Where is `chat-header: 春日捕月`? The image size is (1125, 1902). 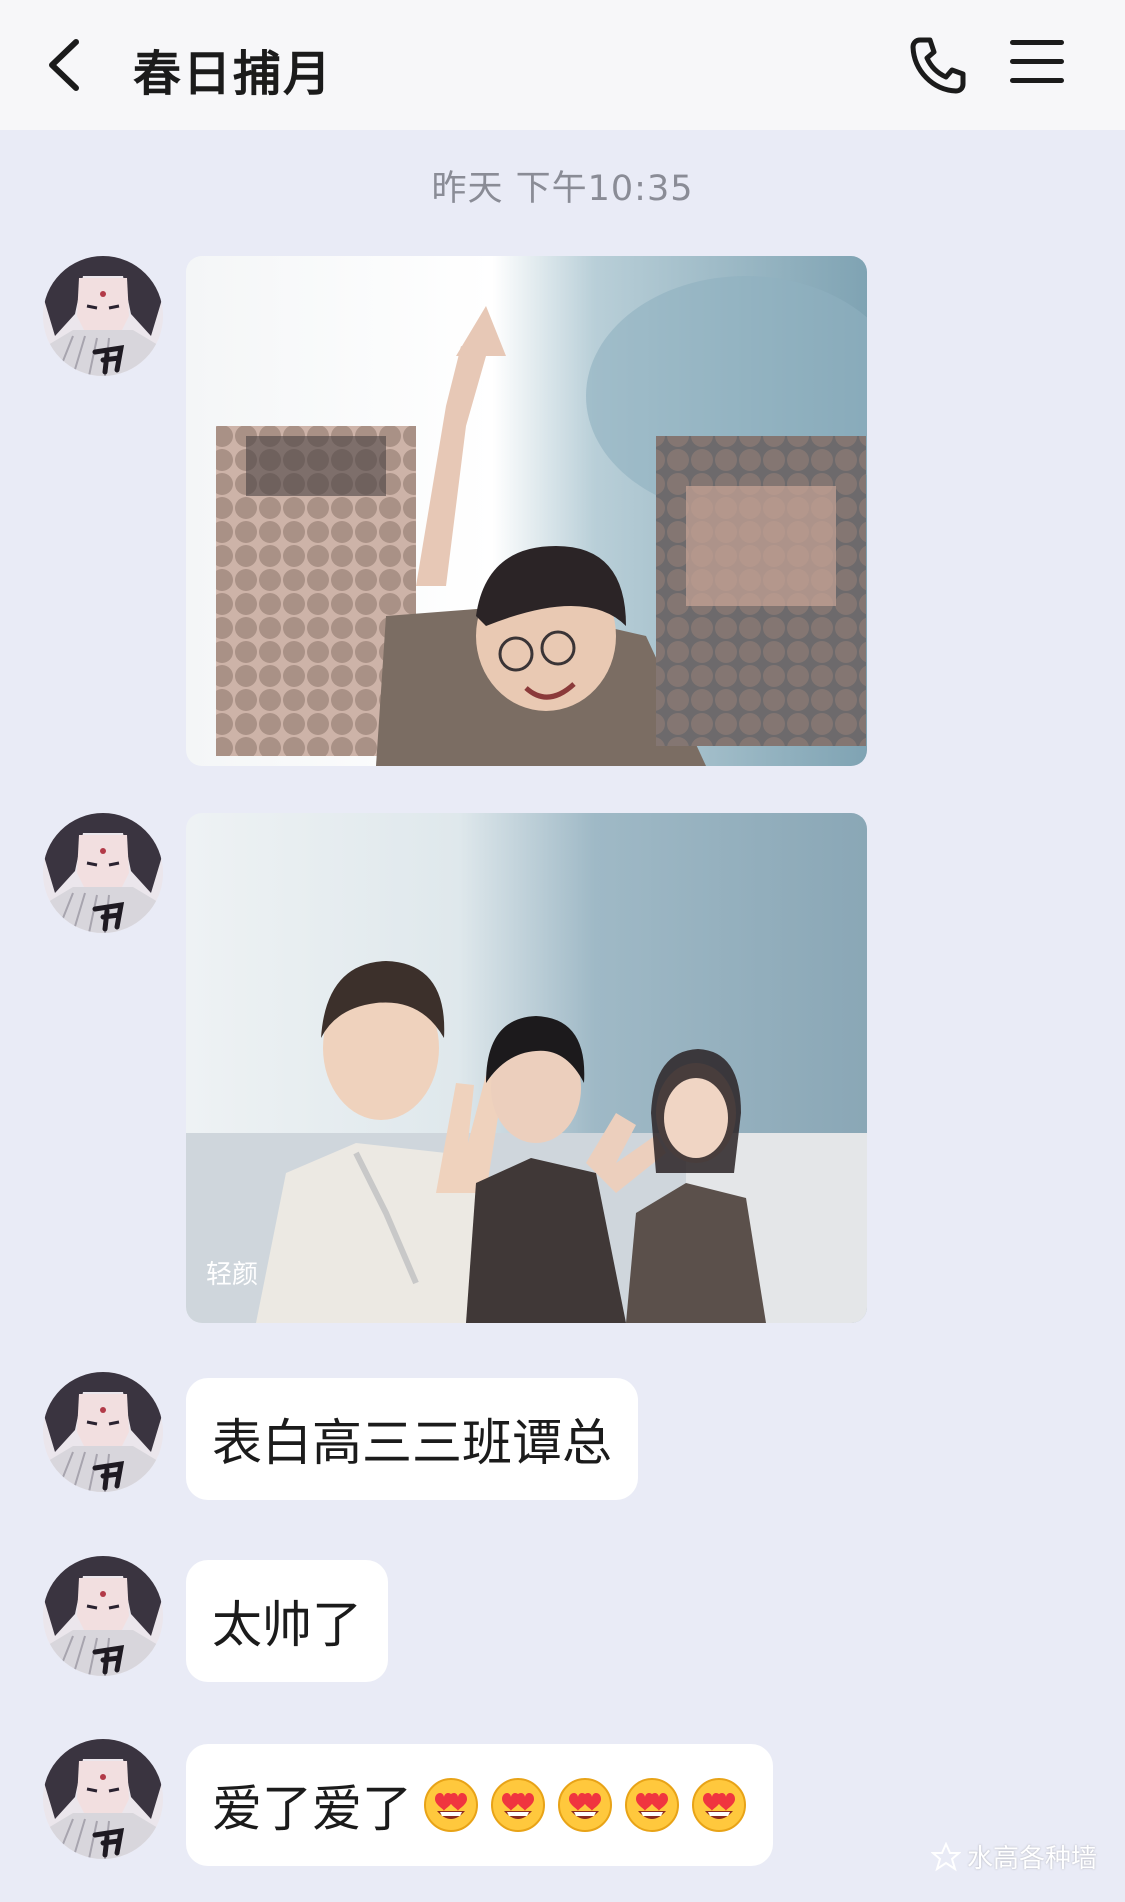 chat-header: 春日捕月 is located at coordinates (562, 65).